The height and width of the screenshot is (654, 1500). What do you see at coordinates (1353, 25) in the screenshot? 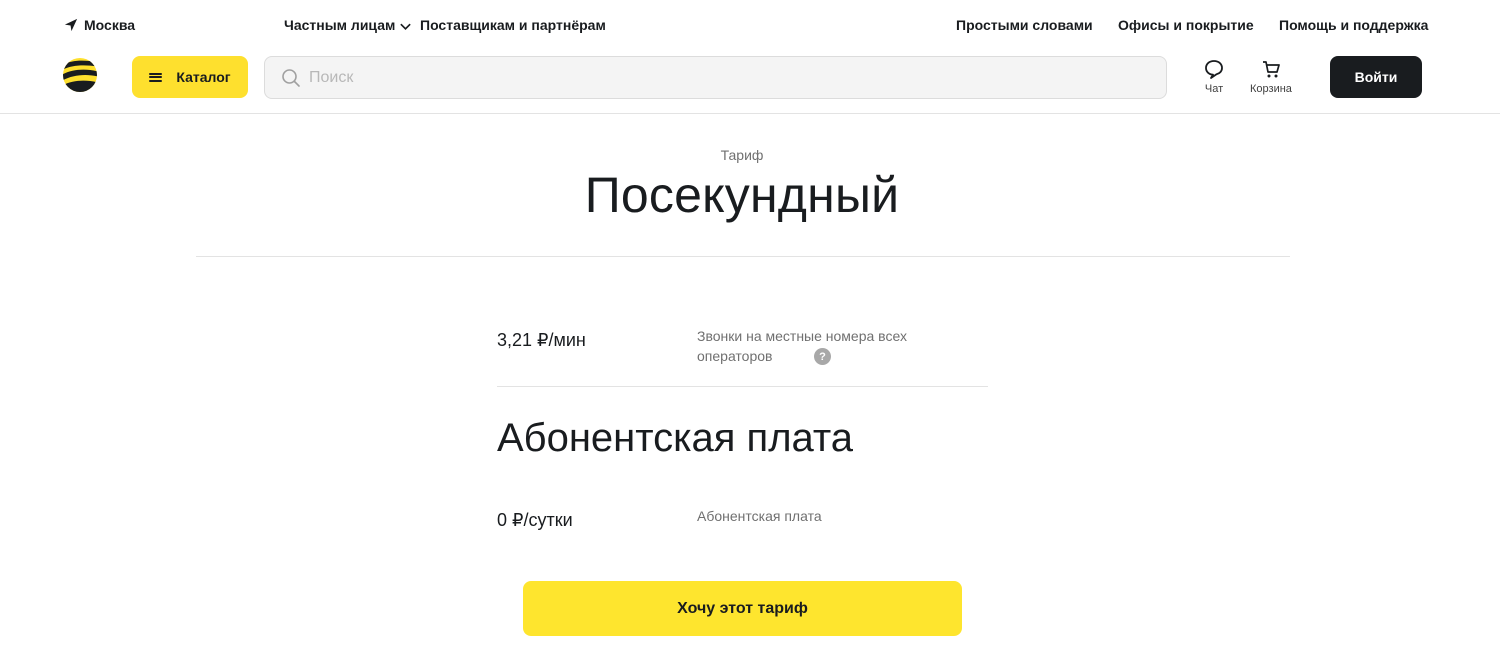
I see `link-help-support: Помощь и поддержка` at bounding box center [1353, 25].